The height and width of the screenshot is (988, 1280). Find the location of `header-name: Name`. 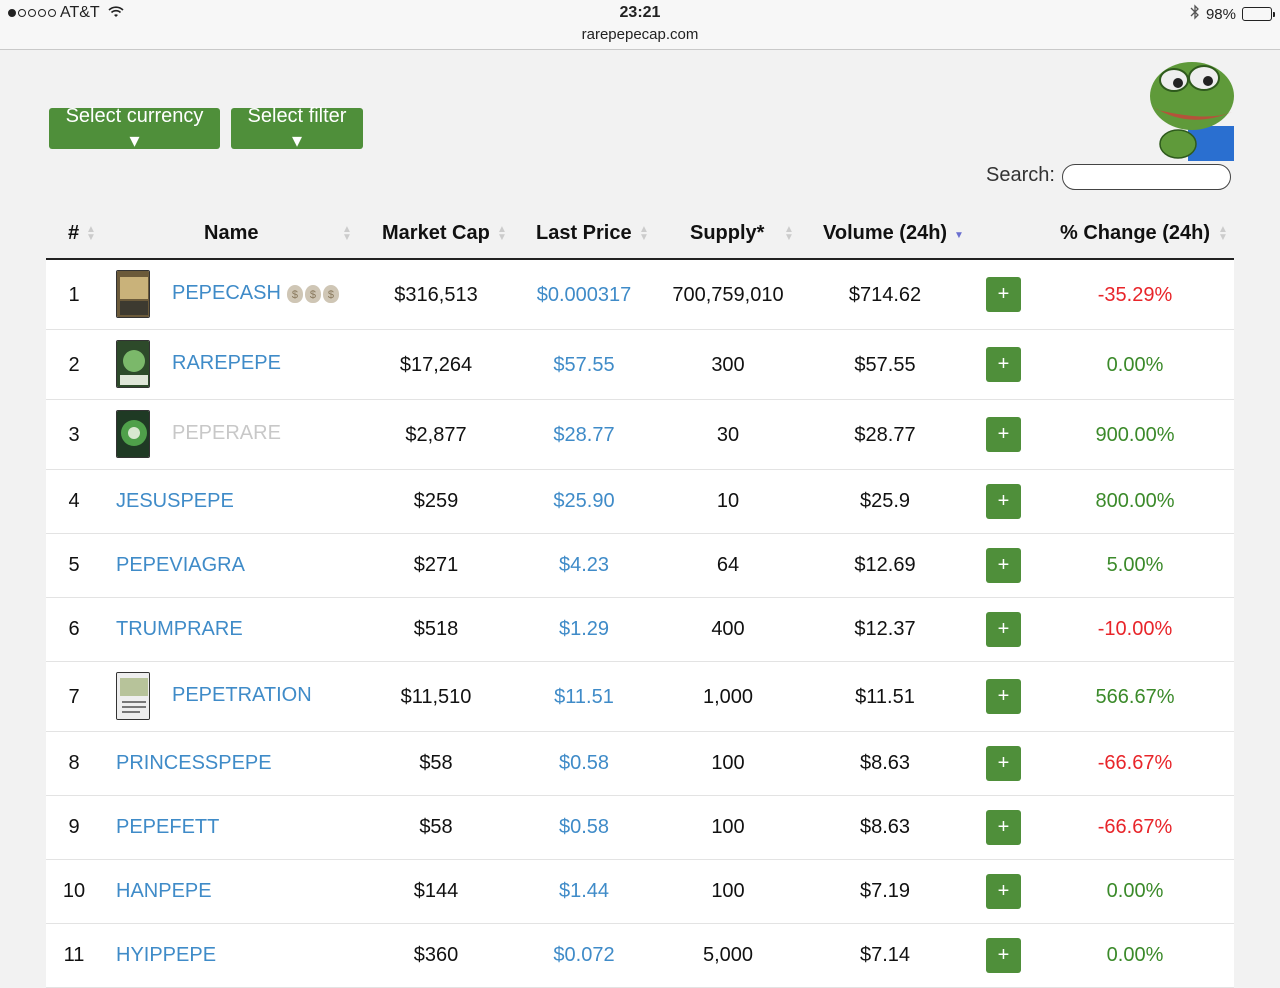

header-name: Name is located at coordinates (231, 233).